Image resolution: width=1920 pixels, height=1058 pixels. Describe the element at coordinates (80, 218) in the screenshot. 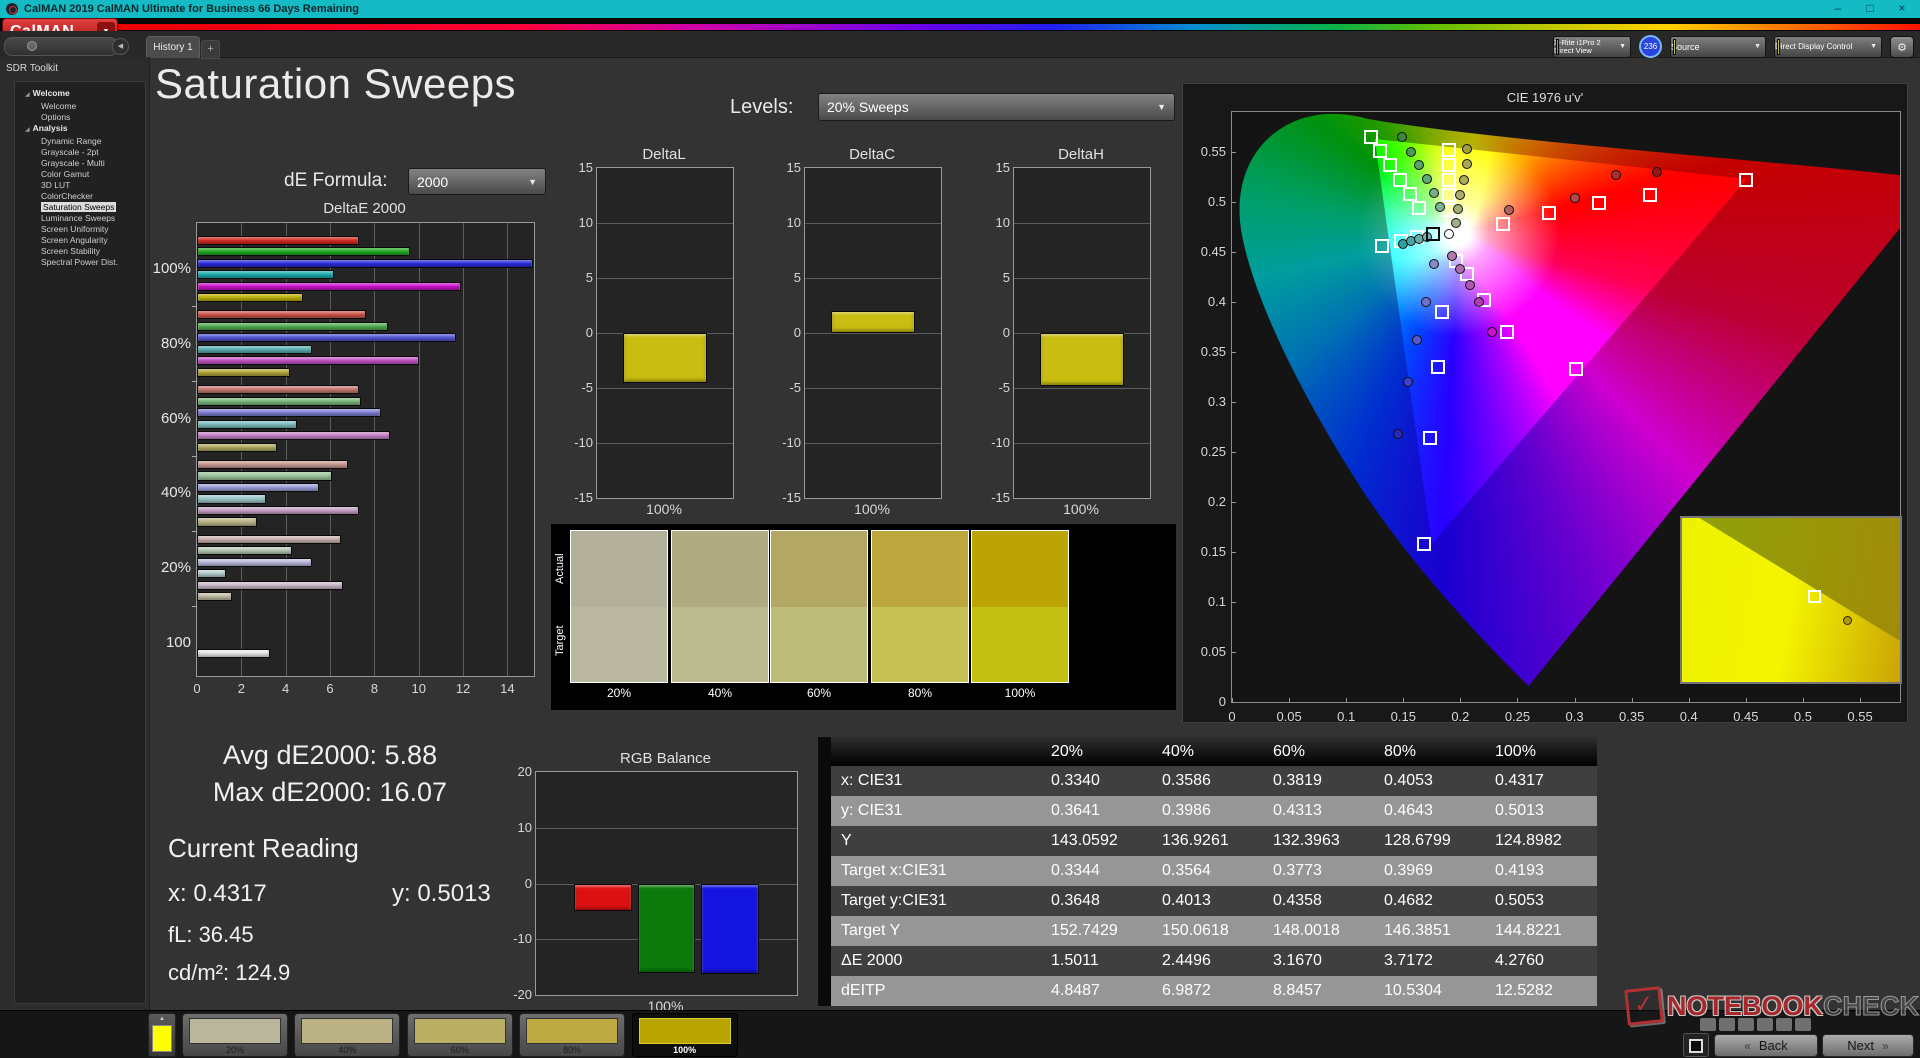

I see `sidebar-item-luminance-sweeps: Luminance Sweeps` at that location.